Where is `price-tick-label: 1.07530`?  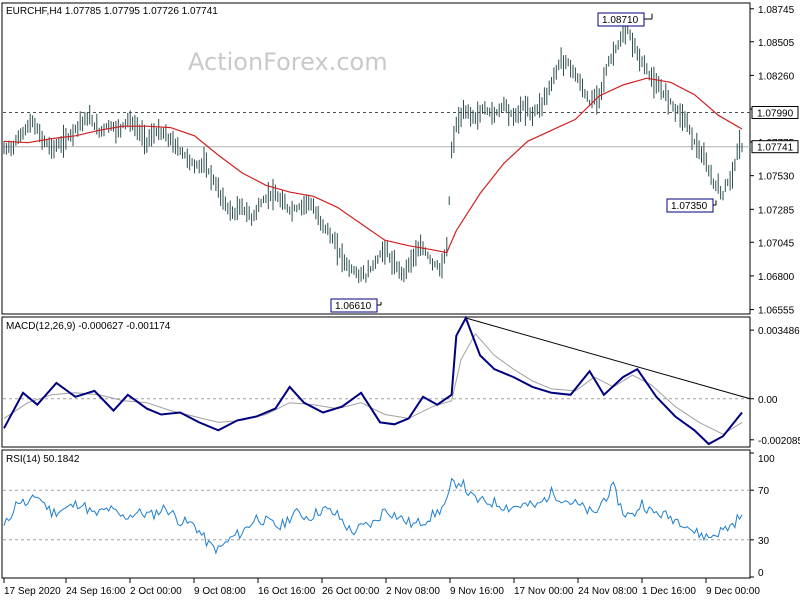 price-tick-label: 1.07530 is located at coordinates (776, 177).